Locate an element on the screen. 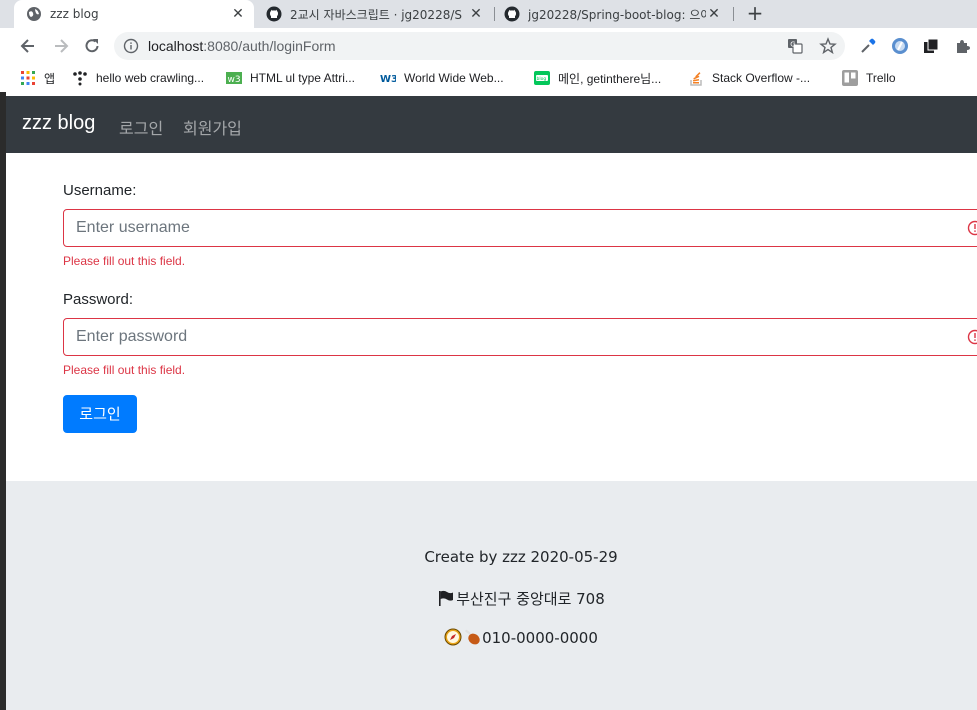 The image size is (977, 710). back-arrow-icon is located at coordinates (28, 46).